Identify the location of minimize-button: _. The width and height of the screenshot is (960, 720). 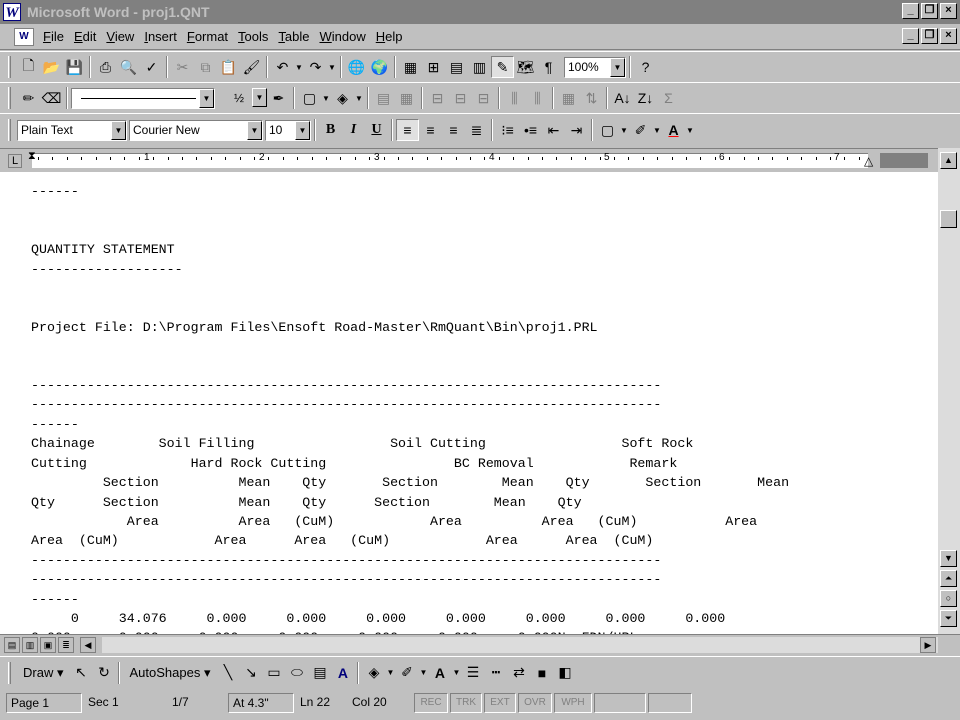
(910, 11).